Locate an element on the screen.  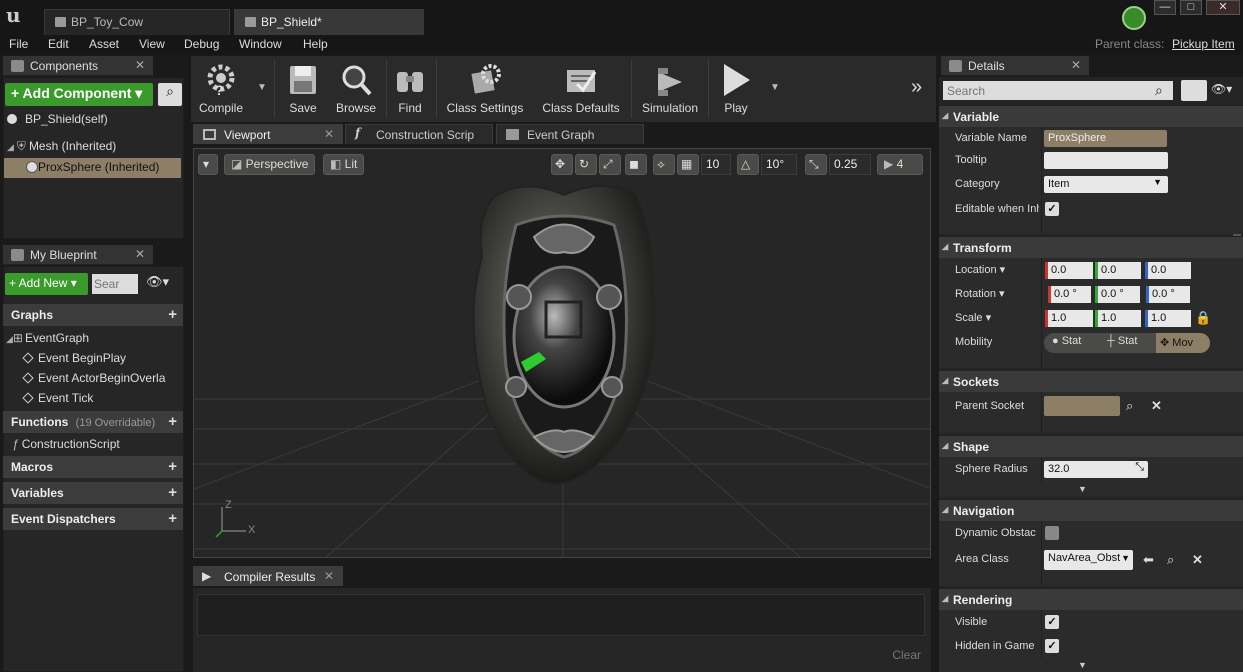
add-new-button: + Add New ▾ is located at coordinates (46, 284).